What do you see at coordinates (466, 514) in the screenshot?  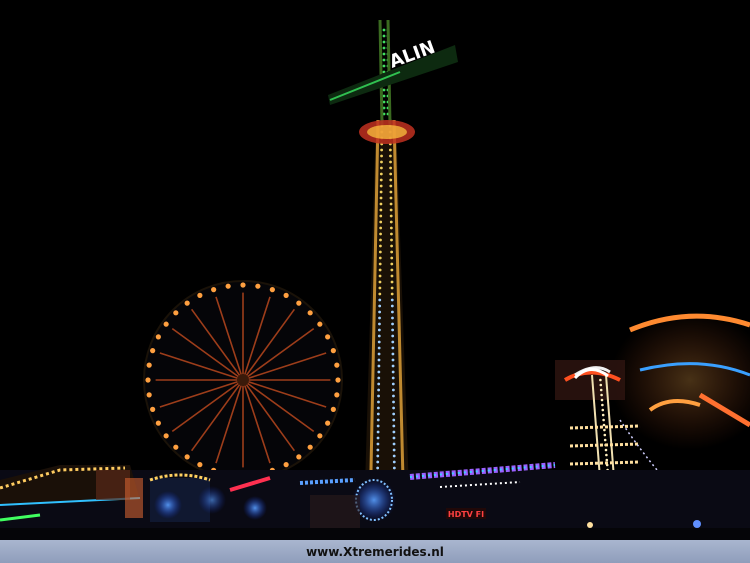 I see `stall-sign: HDTV FI` at bounding box center [466, 514].